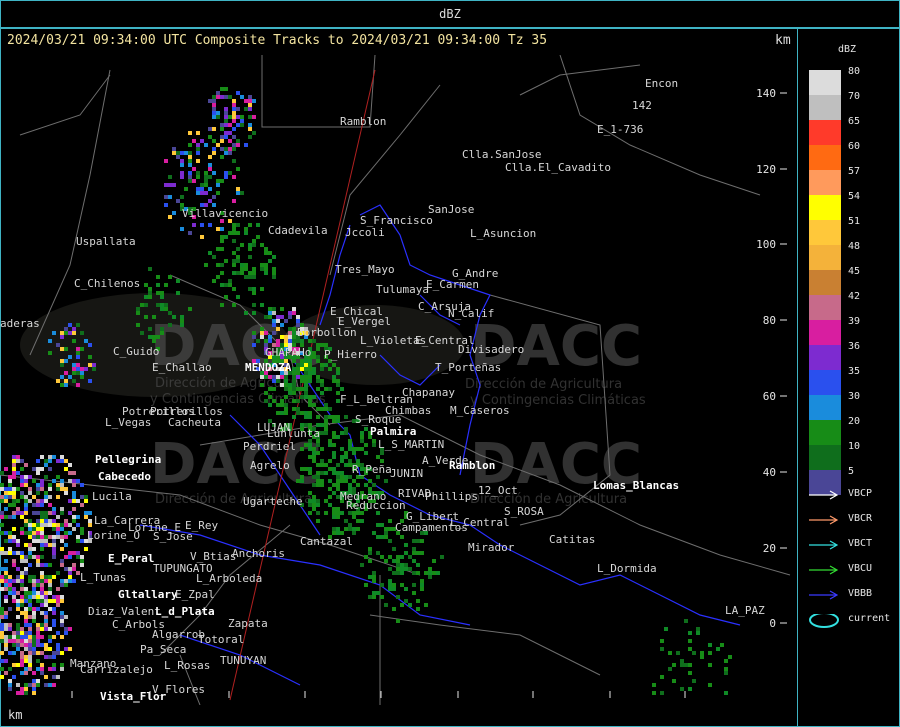  Describe the element at coordinates (854, 396) in the screenshot. I see `scale-label: 30` at that location.